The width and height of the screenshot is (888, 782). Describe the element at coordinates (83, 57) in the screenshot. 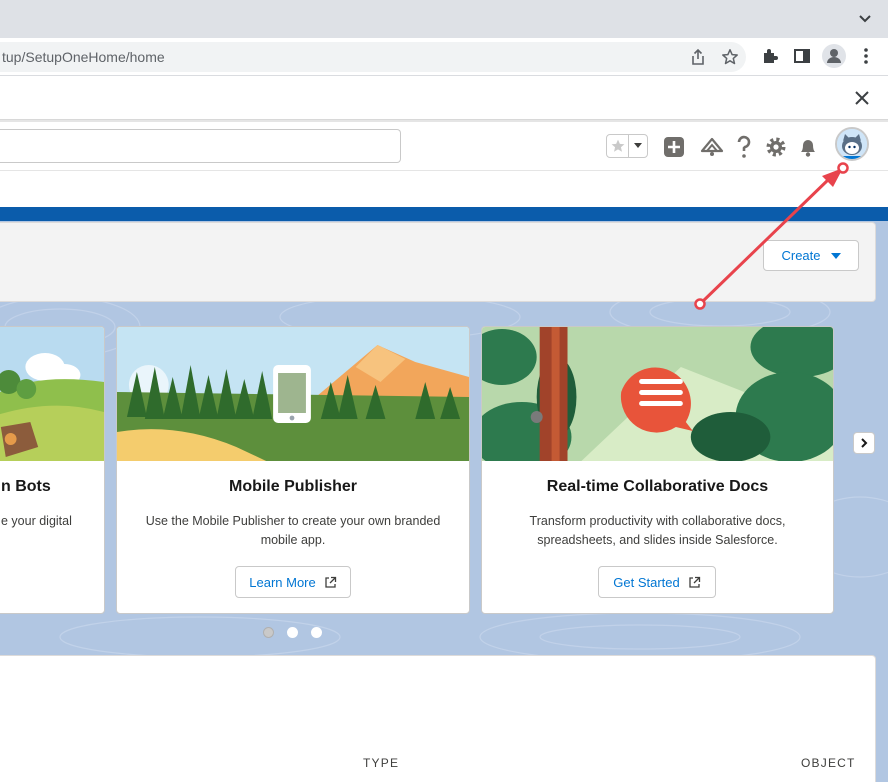

I see `url-text: tup/SetupOneHome/home` at that location.